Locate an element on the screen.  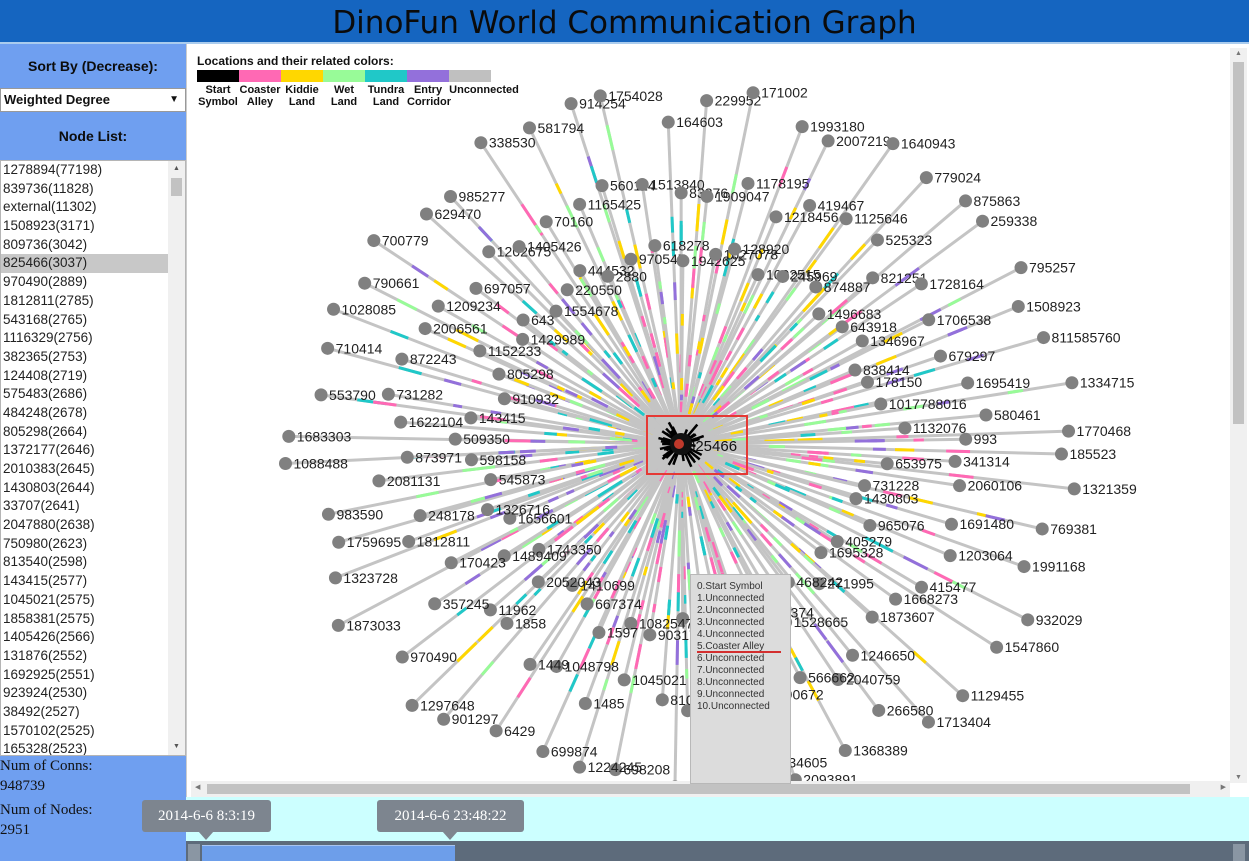
scroll-right-icon: ▶ is located at coordinates (1223, 787).